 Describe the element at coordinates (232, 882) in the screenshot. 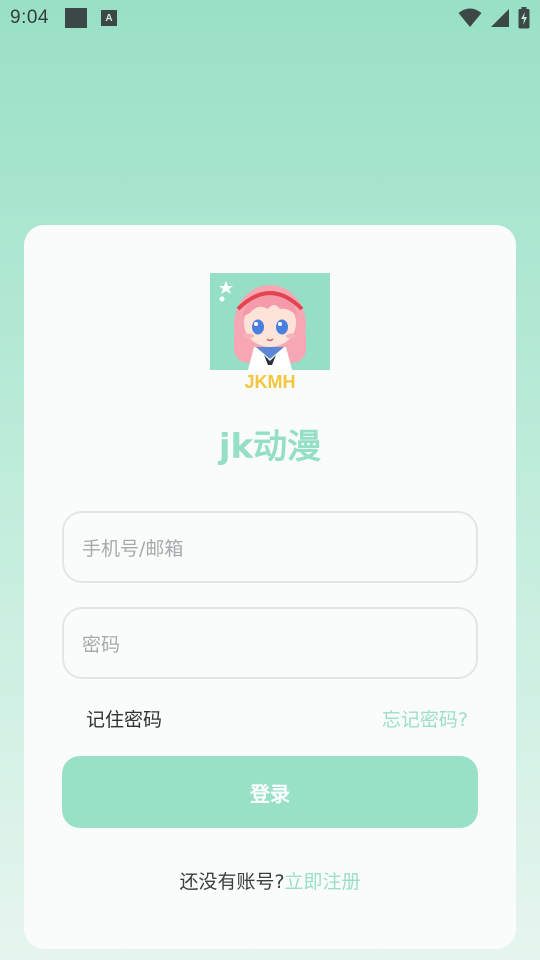

I see `register-prompt: 还没有账号?` at that location.